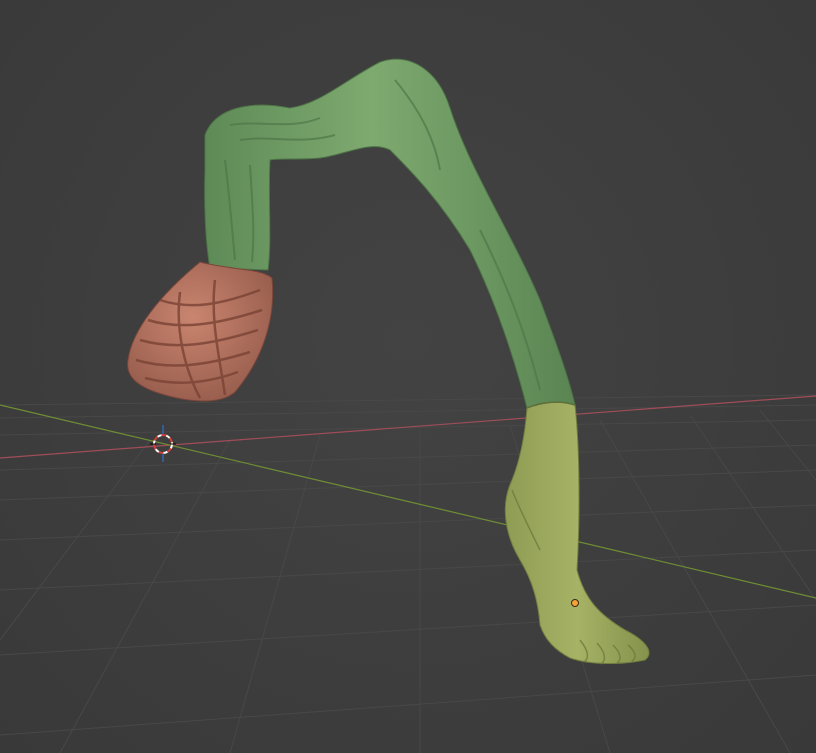 This screenshot has width=816, height=753. I want to click on origin-dot-icon, so click(575, 603).